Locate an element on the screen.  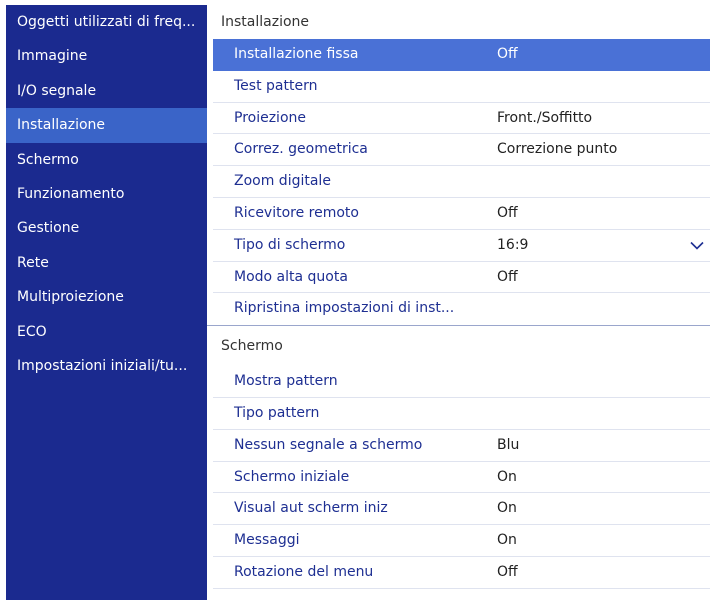
sidebar-item-multiproiezione: Multiproiezione is located at coordinates (106, 297).